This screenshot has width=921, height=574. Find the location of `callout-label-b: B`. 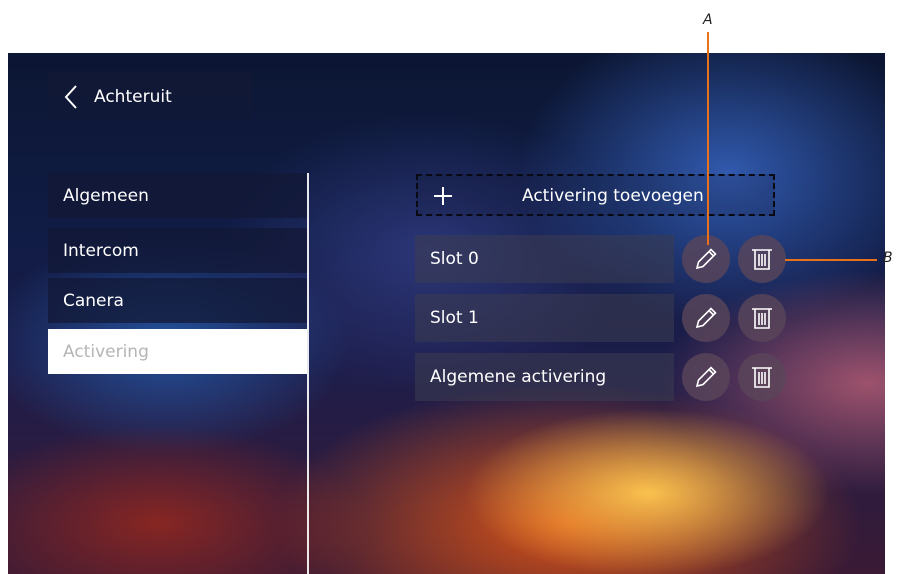

callout-label-b: B is located at coordinates (888, 258).